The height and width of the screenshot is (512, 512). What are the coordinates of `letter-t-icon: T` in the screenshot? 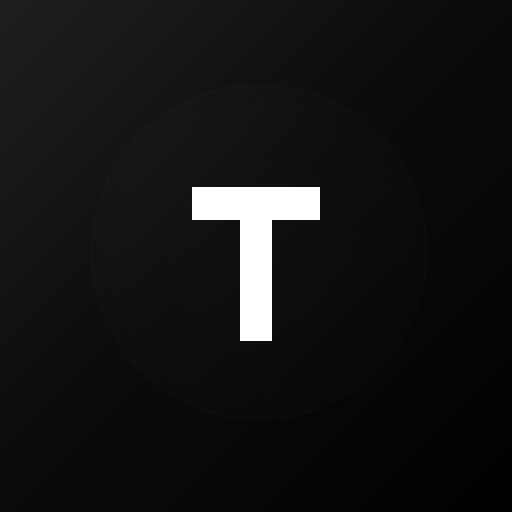 It's located at (256, 264).